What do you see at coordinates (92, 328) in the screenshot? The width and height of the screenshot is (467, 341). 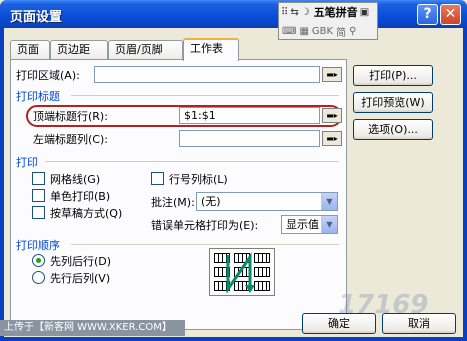 I see `watermark-caption: 上传于【新客网 WWW.XKER.COM】` at bounding box center [92, 328].